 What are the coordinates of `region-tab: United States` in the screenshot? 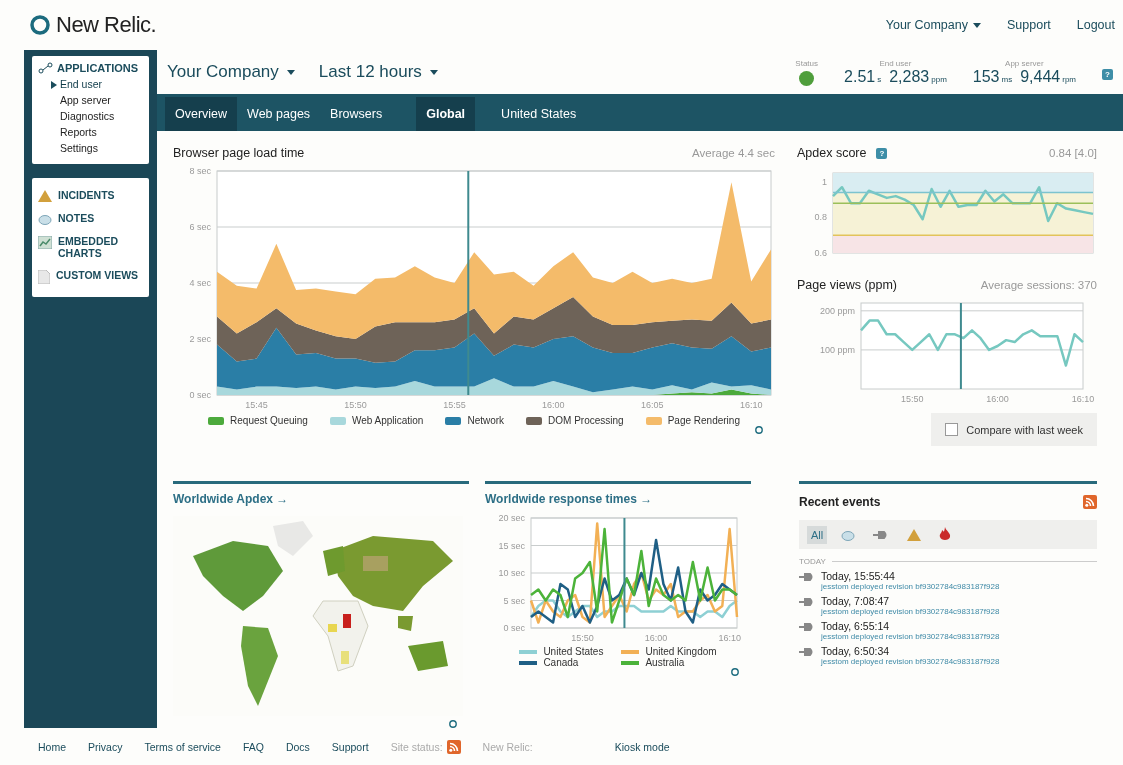 It's located at (539, 114).